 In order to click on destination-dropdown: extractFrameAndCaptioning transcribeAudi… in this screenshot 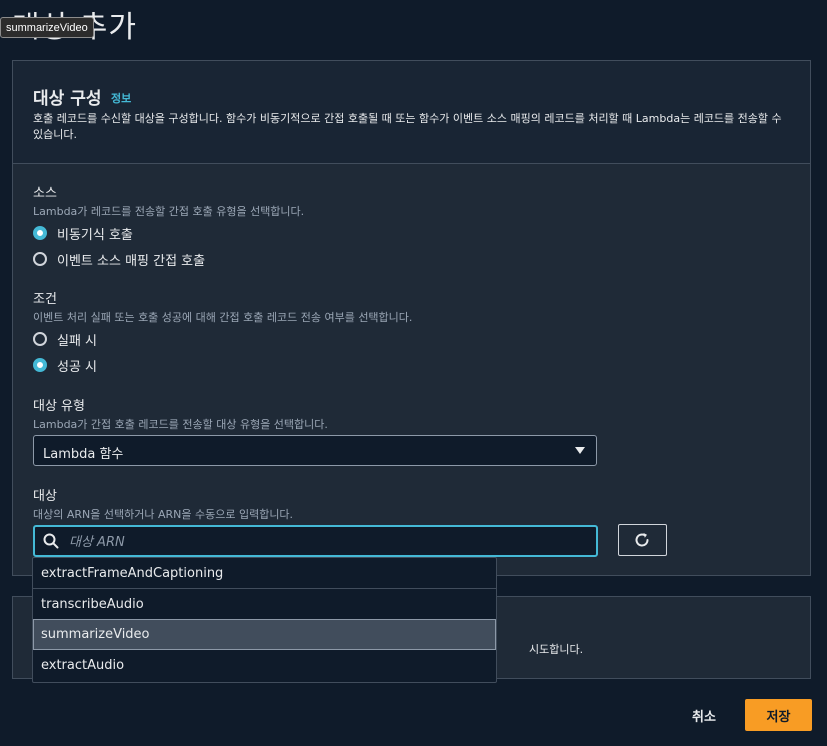, I will do `click(264, 620)`.